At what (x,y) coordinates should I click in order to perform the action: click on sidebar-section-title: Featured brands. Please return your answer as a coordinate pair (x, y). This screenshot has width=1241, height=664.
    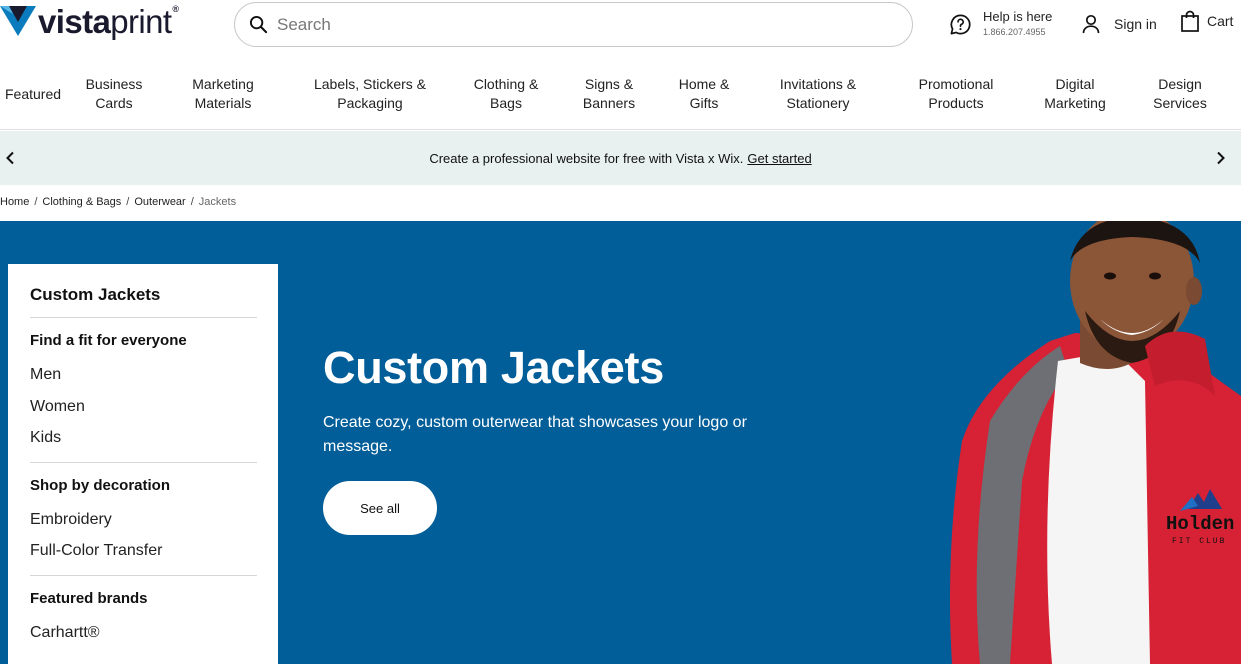
    Looking at the image, I should click on (89, 598).